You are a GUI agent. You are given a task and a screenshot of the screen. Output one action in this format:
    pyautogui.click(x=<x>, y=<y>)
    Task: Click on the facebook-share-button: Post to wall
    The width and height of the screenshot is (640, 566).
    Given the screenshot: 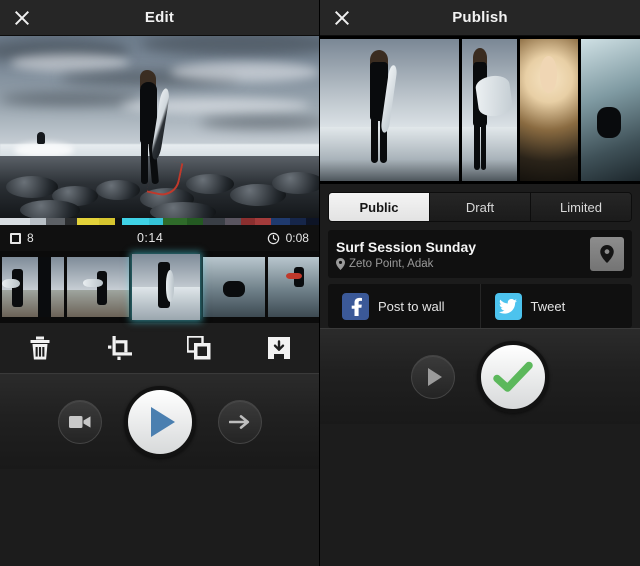 What is the action you would take?
    pyautogui.click(x=404, y=306)
    